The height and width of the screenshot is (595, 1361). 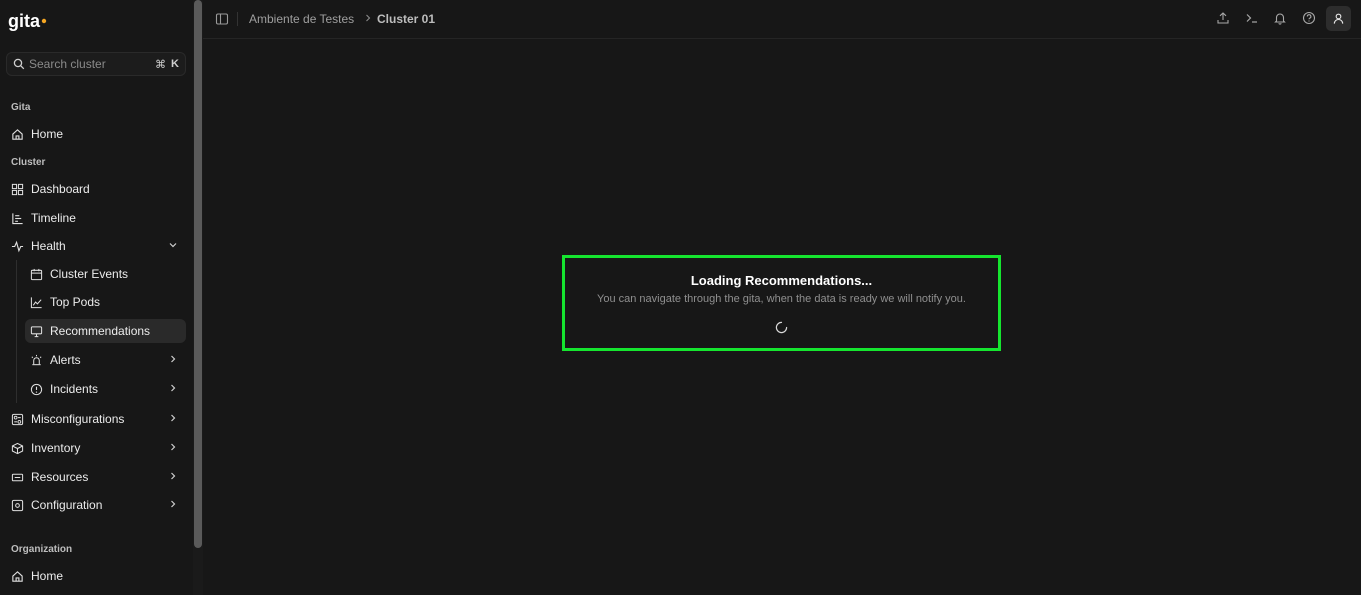 I want to click on terminal-icon, so click(x=1252, y=18).